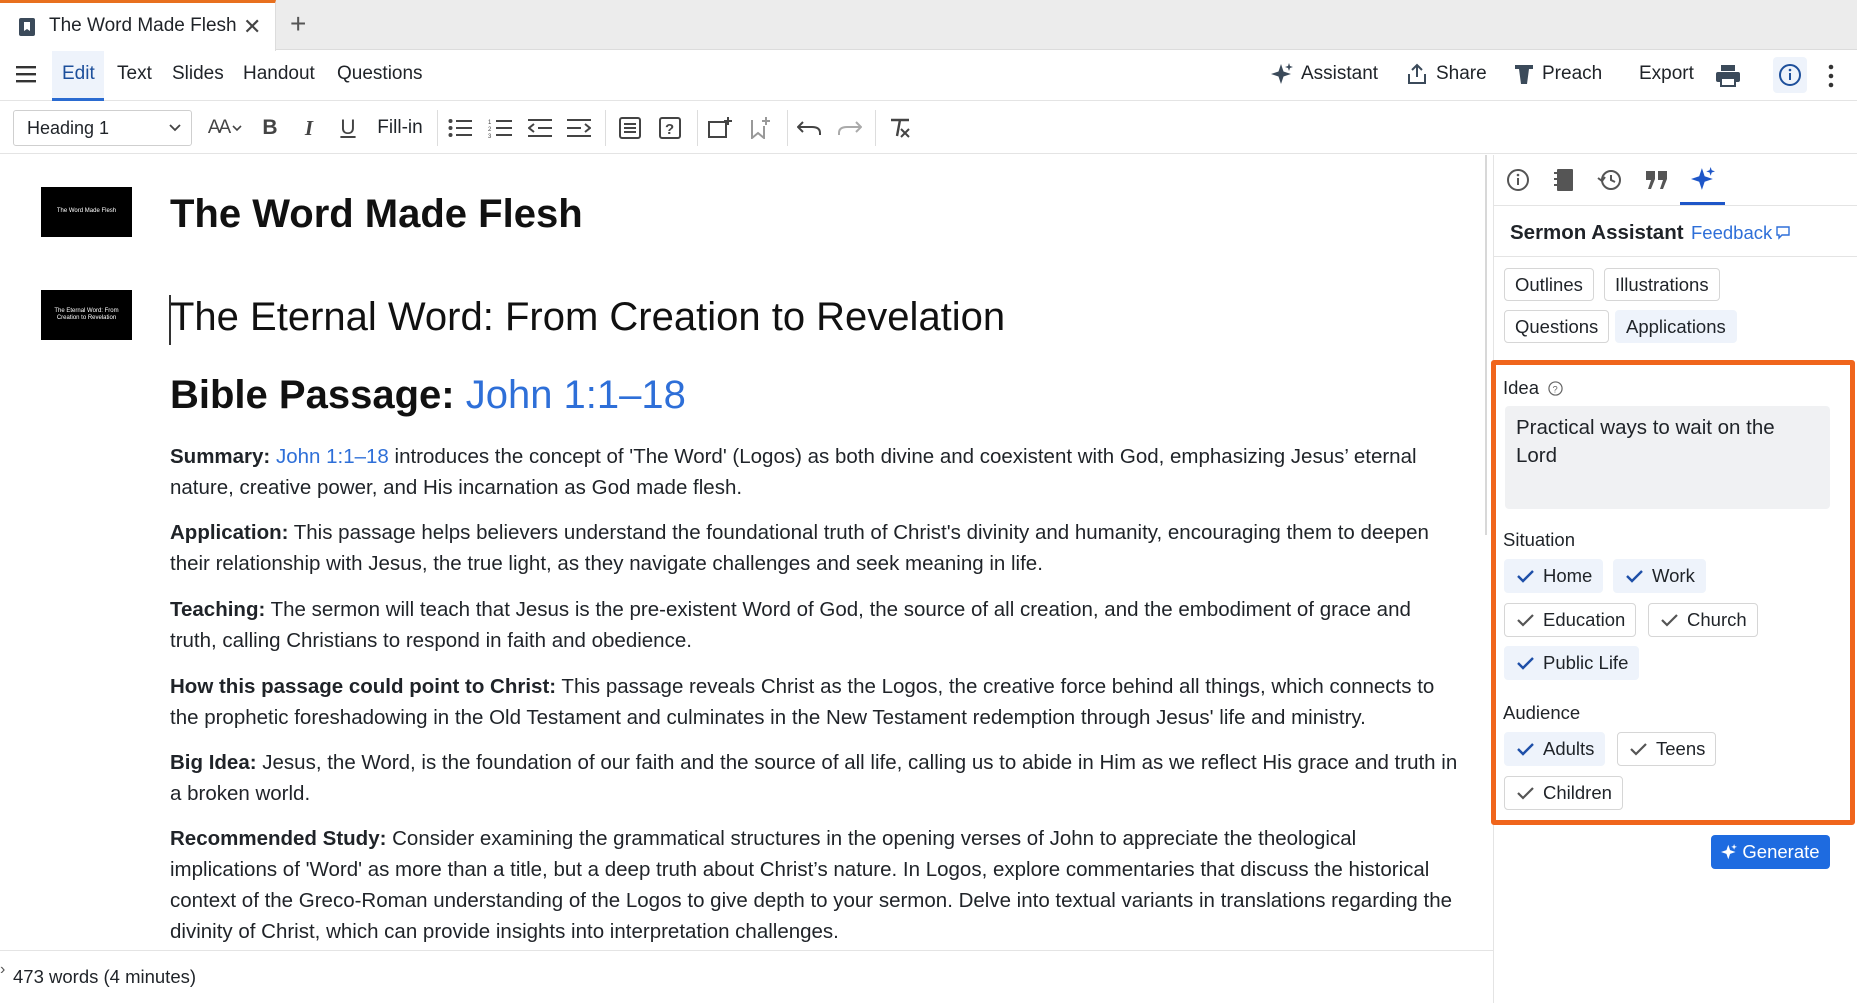  I want to click on panel-icon-tabs, so click(1675, 180).